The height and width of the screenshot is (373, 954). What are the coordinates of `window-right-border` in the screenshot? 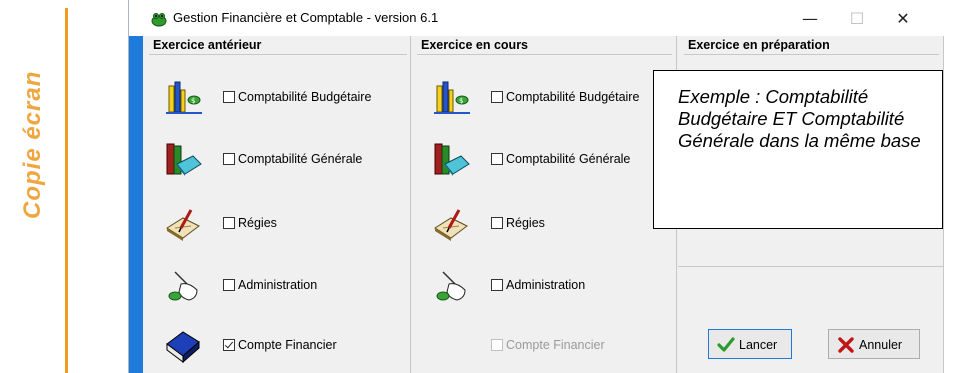 It's located at (948, 204).